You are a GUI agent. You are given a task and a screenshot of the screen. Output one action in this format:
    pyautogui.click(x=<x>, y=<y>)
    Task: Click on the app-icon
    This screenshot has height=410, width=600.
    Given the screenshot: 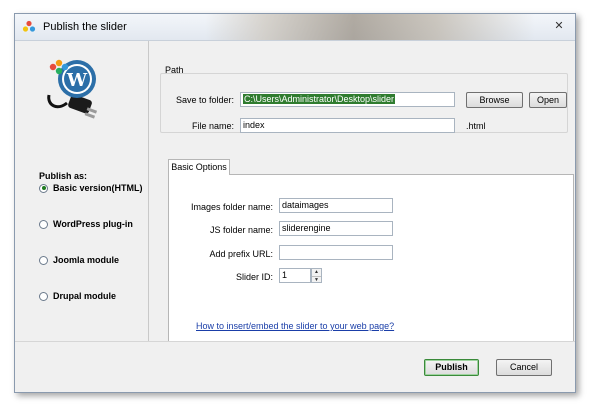 What is the action you would take?
    pyautogui.click(x=29, y=26)
    